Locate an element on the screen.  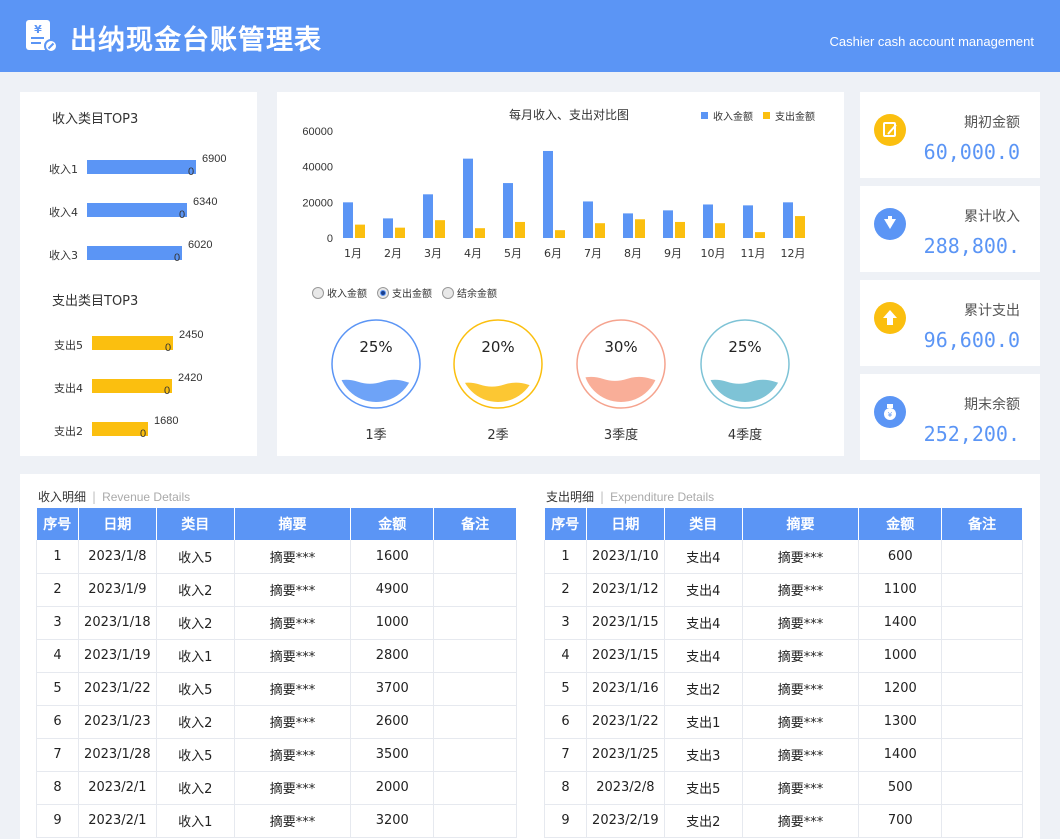
table-cell: 6 is located at coordinates (565, 722).